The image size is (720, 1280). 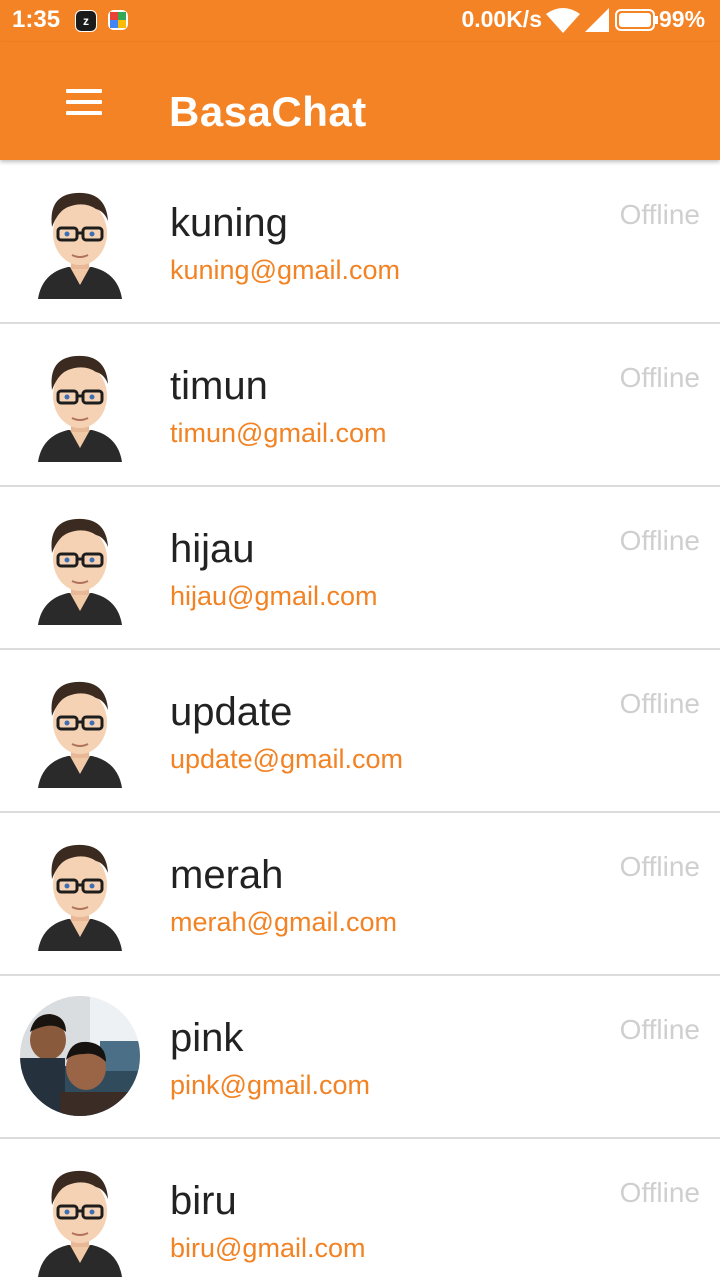 What do you see at coordinates (682, 19) in the screenshot?
I see `battery-percent: 99%` at bounding box center [682, 19].